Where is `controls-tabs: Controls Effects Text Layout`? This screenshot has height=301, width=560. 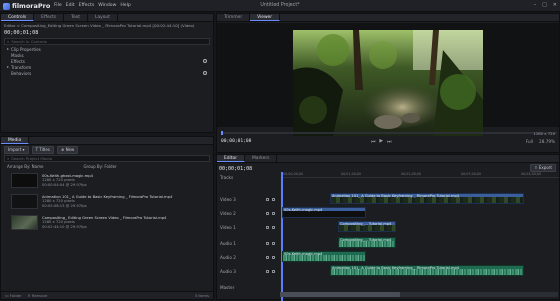 controls-tabs: Controls Effects Text Layout is located at coordinates (107, 18).